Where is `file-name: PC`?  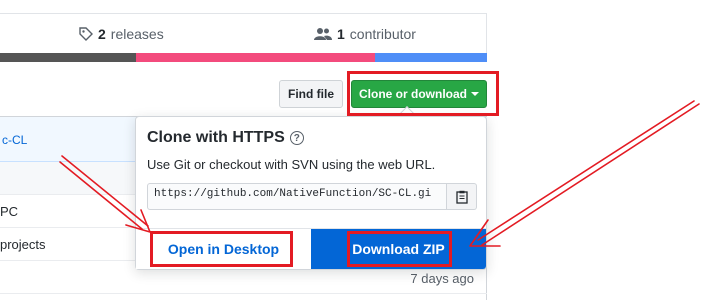
file-name: PC is located at coordinates (9, 211).